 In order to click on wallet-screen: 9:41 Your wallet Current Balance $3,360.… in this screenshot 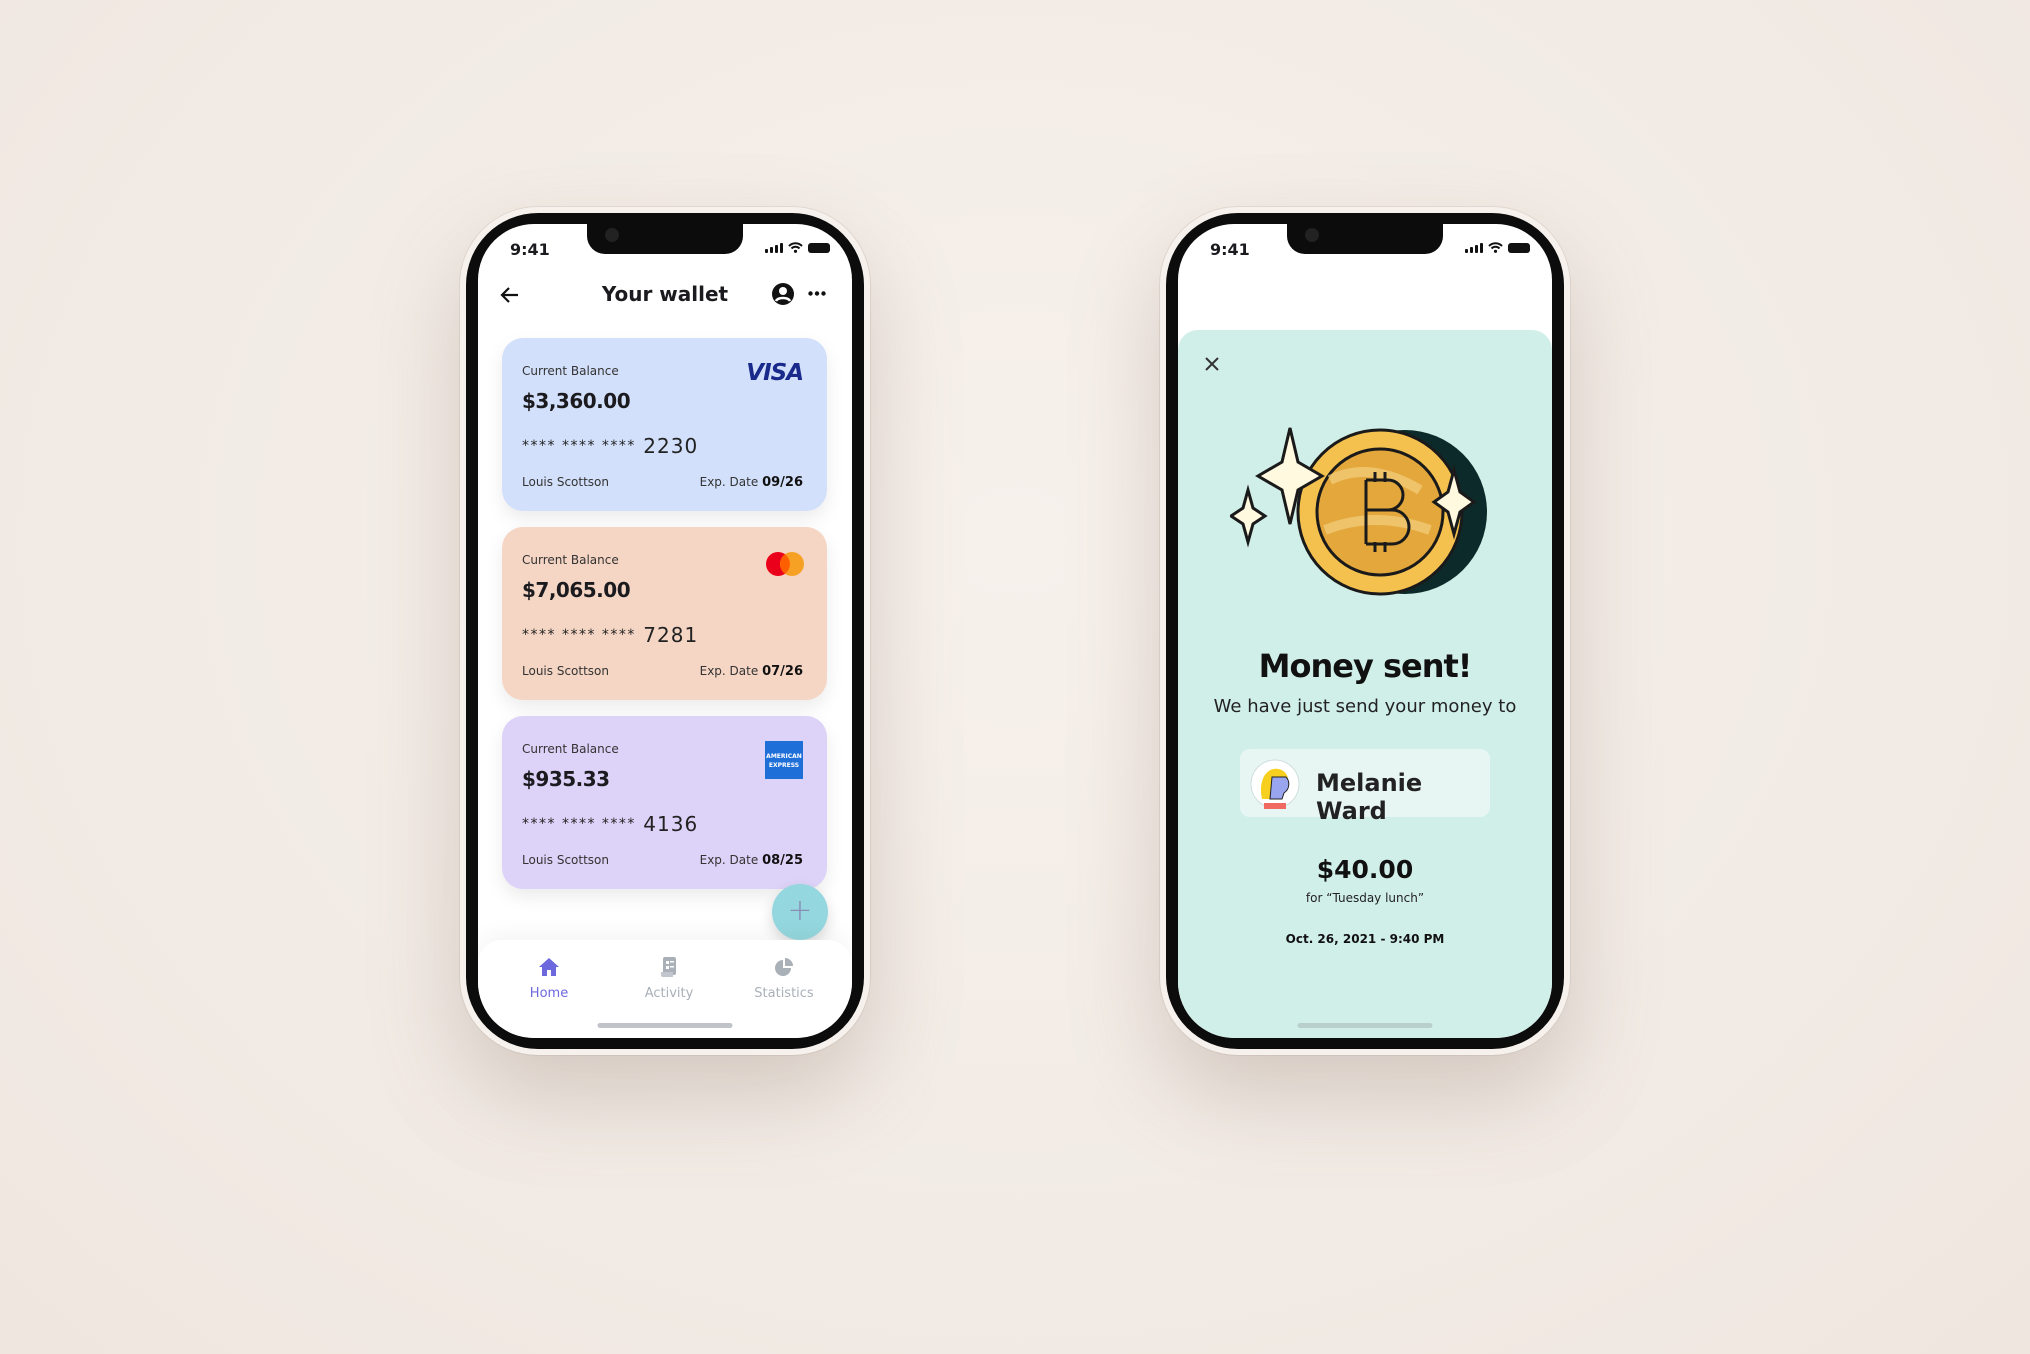, I will do `click(665, 631)`.